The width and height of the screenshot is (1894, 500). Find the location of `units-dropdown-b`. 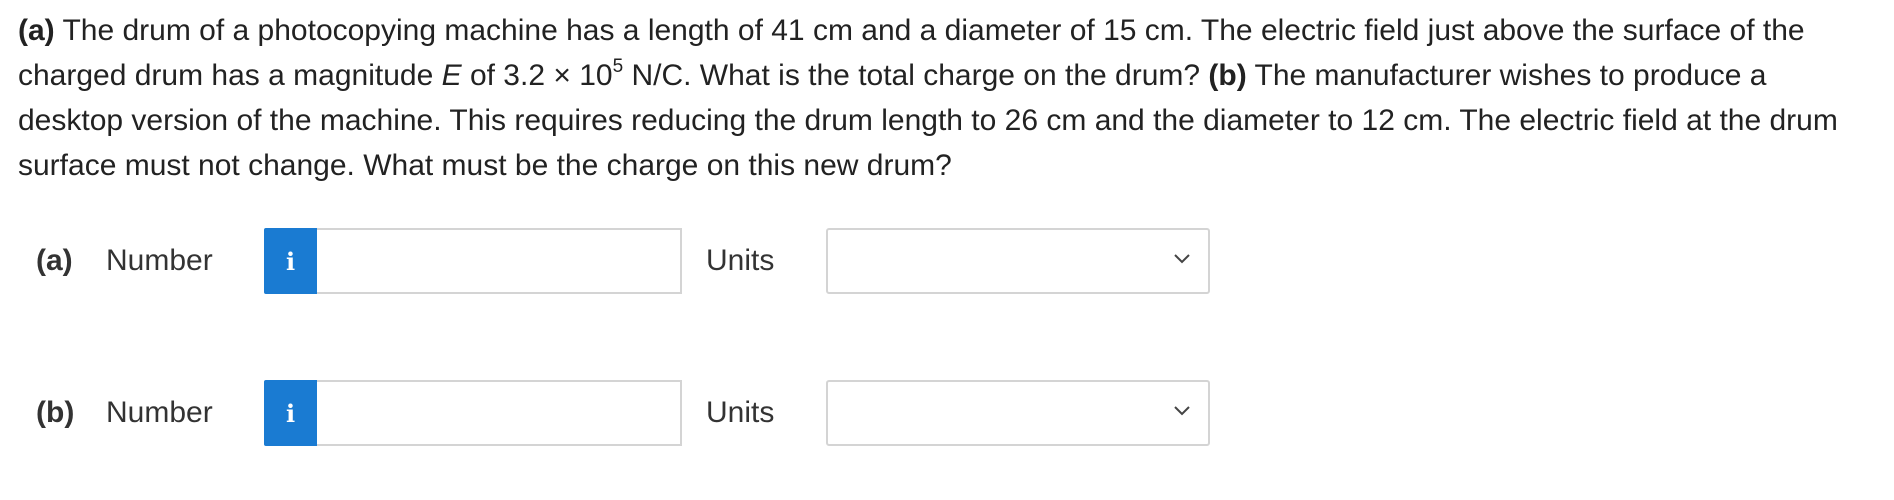

units-dropdown-b is located at coordinates (1018, 413).